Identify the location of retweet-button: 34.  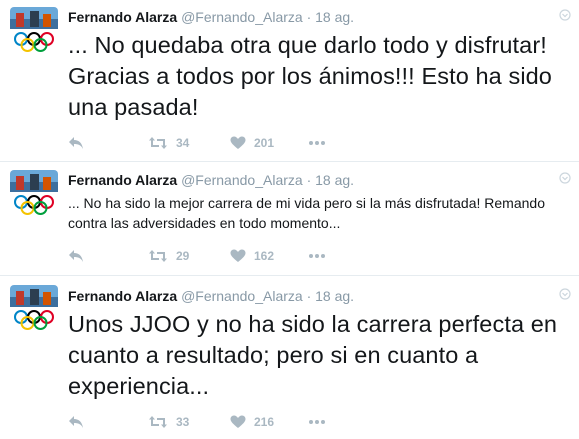
(168, 143).